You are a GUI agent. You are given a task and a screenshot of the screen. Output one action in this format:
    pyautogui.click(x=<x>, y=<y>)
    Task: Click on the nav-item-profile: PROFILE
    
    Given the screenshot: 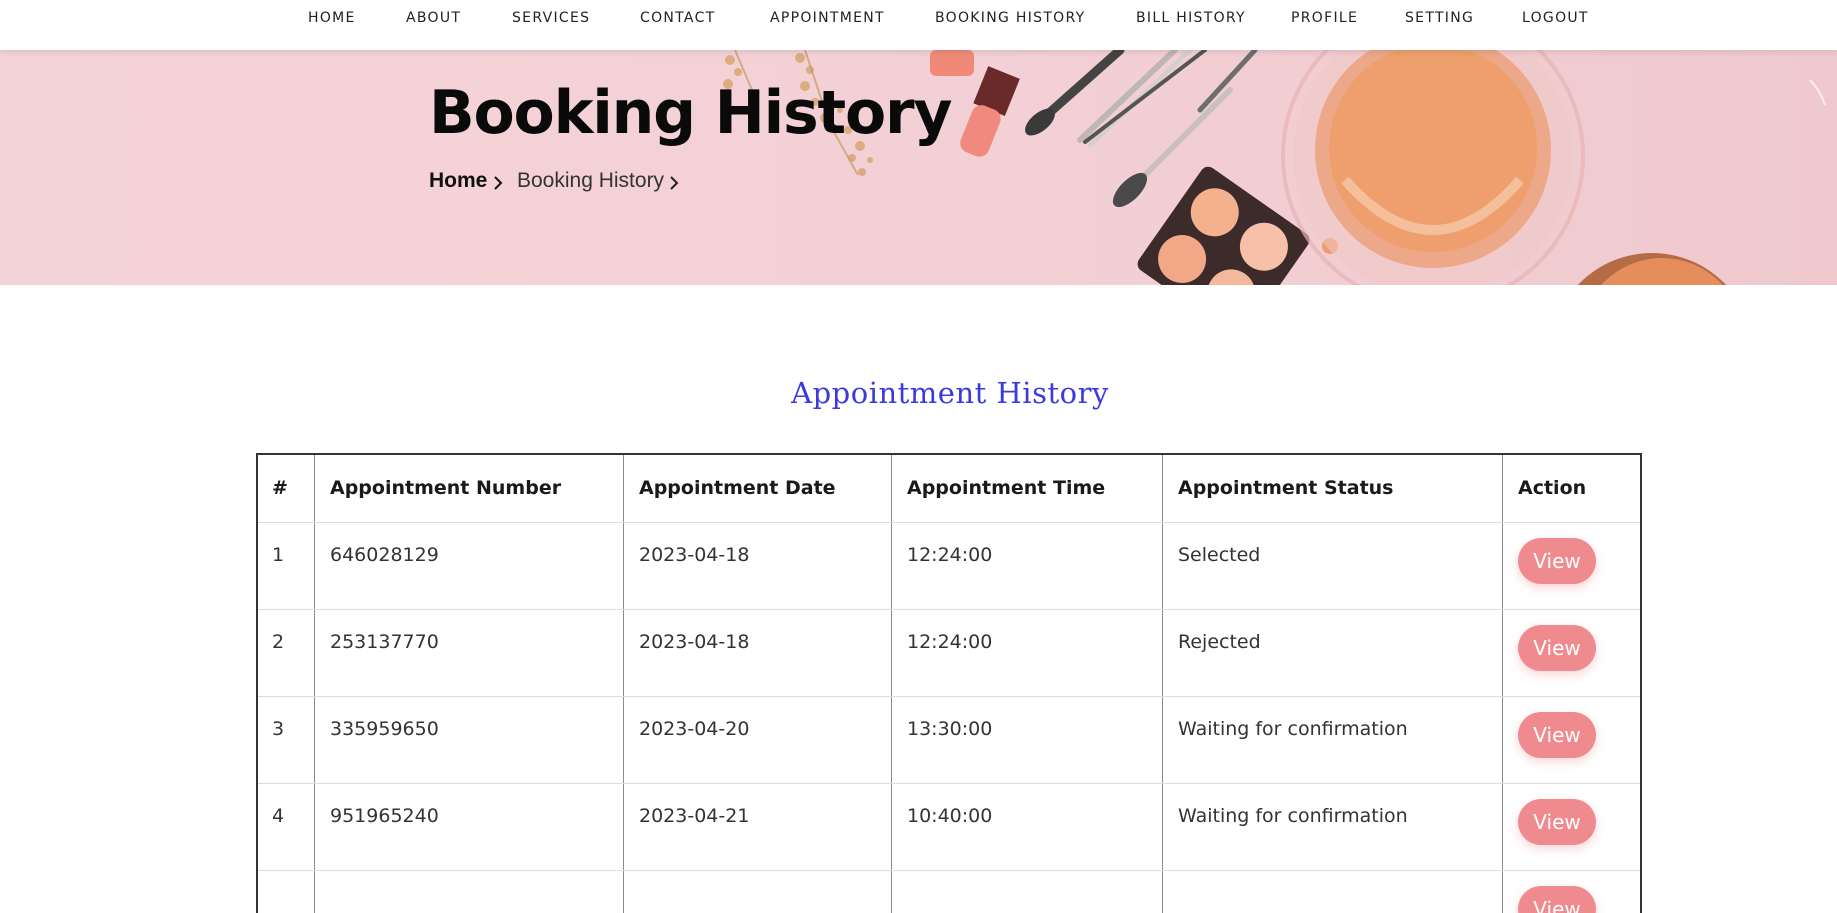 What is the action you would take?
    pyautogui.click(x=1324, y=18)
    